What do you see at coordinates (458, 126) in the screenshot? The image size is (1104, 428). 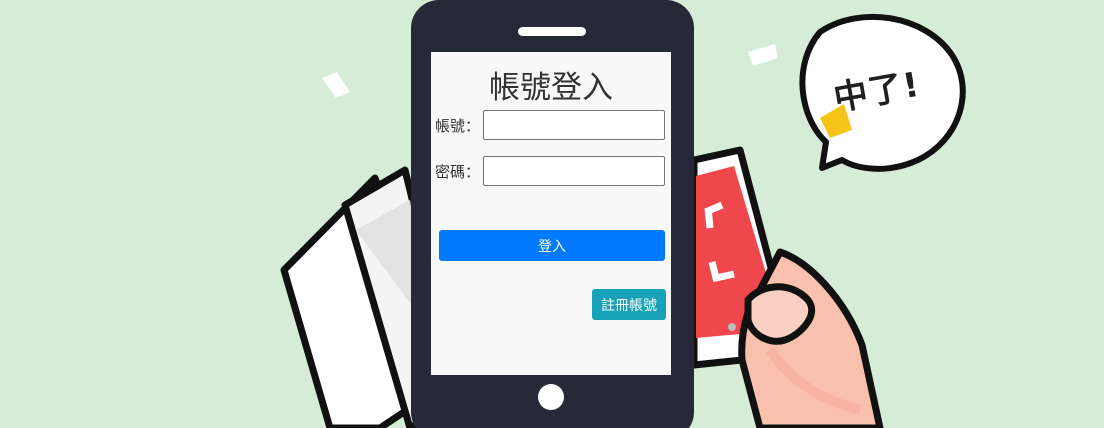 I see `account-label: 帳號：` at bounding box center [458, 126].